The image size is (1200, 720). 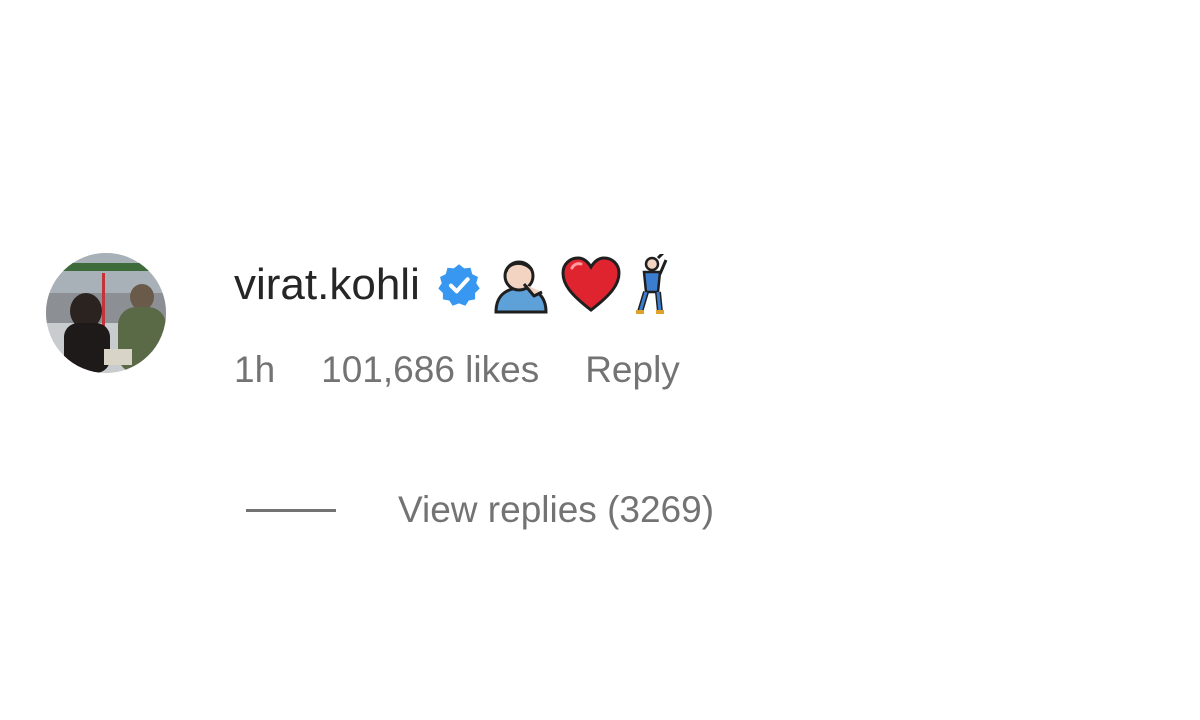 I want to click on verified-badge-icon, so click(x=459, y=285).